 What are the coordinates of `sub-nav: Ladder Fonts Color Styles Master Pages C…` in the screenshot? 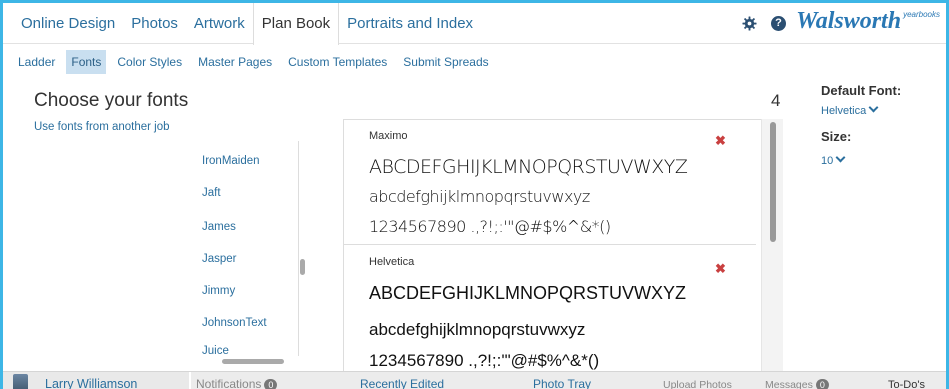 It's located at (256, 62).